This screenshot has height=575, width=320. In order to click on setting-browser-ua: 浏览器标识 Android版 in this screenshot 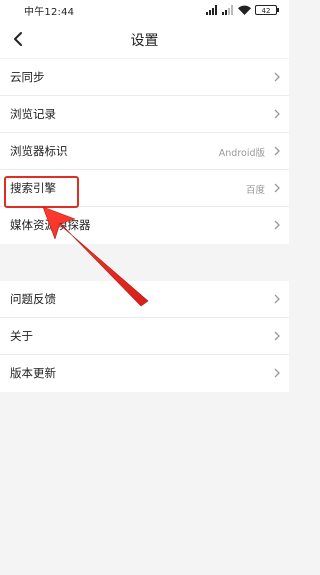, I will do `click(144, 151)`.